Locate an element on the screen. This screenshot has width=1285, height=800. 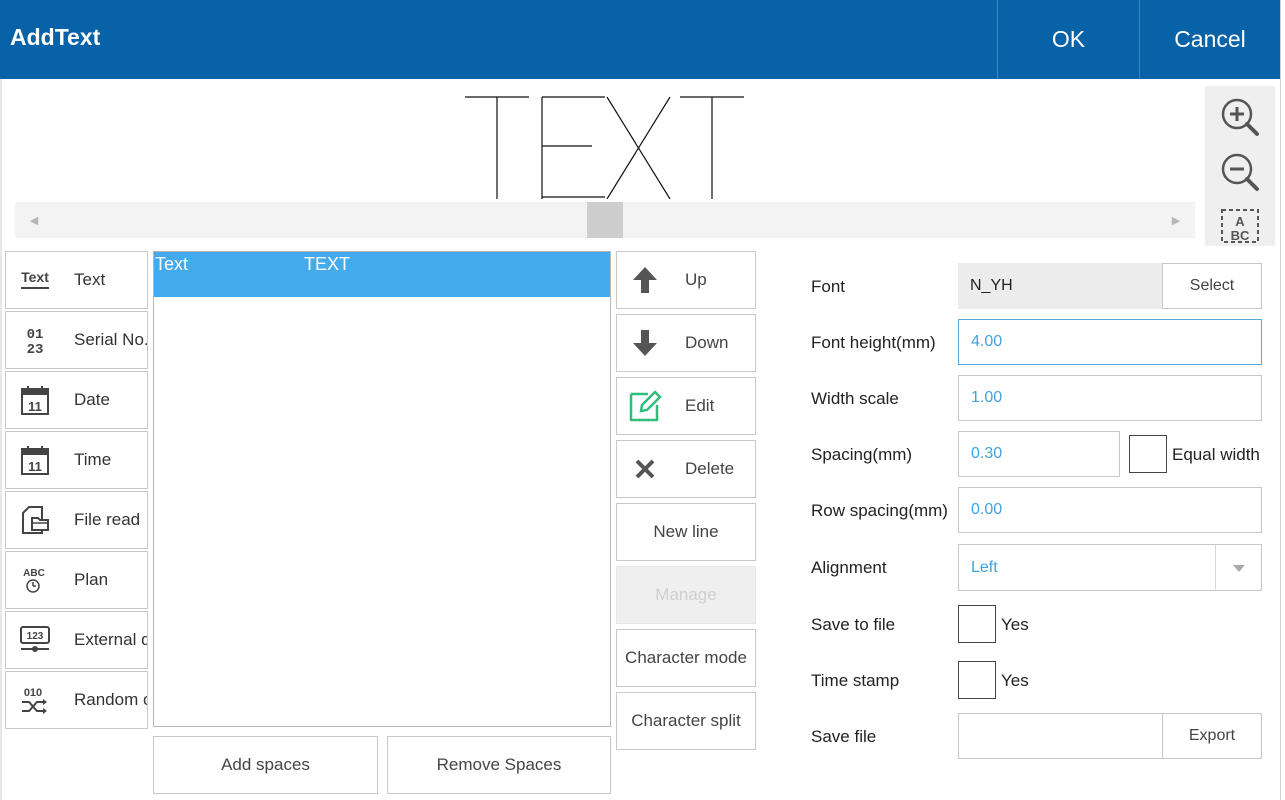
save-file-label: Save file is located at coordinates (844, 736).